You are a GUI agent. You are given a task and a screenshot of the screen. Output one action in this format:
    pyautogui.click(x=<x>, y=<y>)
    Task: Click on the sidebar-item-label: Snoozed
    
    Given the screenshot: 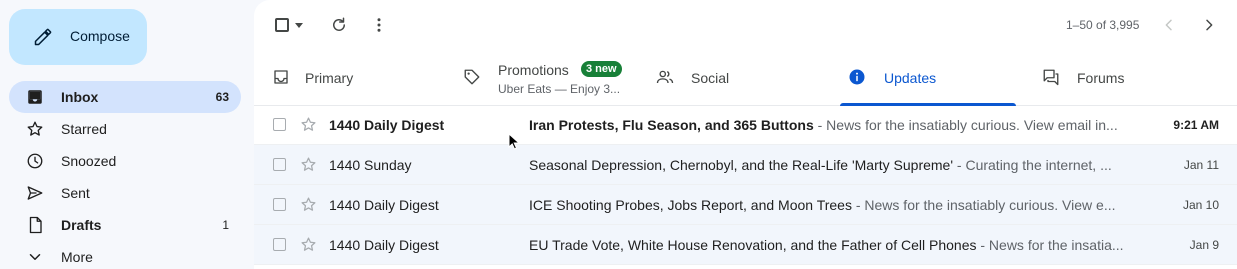 What is the action you would take?
    pyautogui.click(x=89, y=161)
    